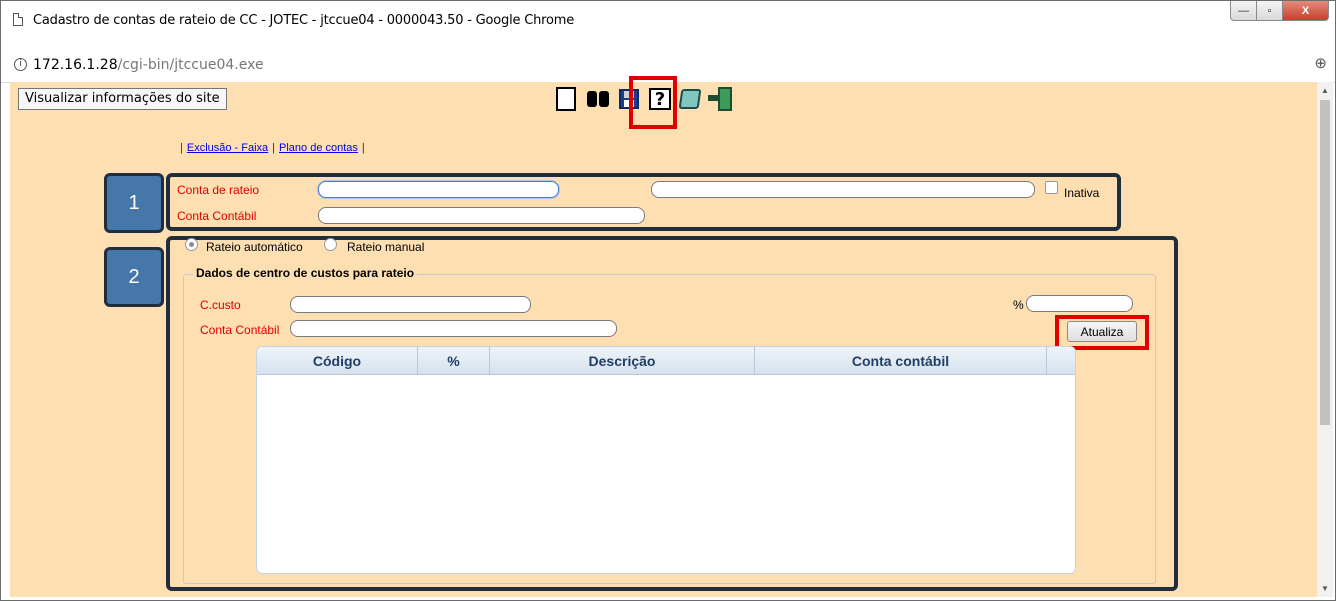  What do you see at coordinates (481, 215) in the screenshot?
I see `conta-contabil-input` at bounding box center [481, 215].